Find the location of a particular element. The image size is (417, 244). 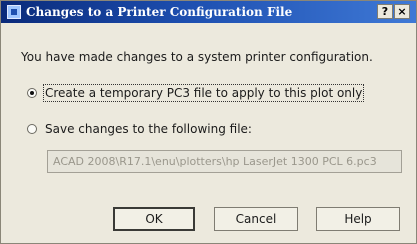

close-button: × is located at coordinates (402, 11).